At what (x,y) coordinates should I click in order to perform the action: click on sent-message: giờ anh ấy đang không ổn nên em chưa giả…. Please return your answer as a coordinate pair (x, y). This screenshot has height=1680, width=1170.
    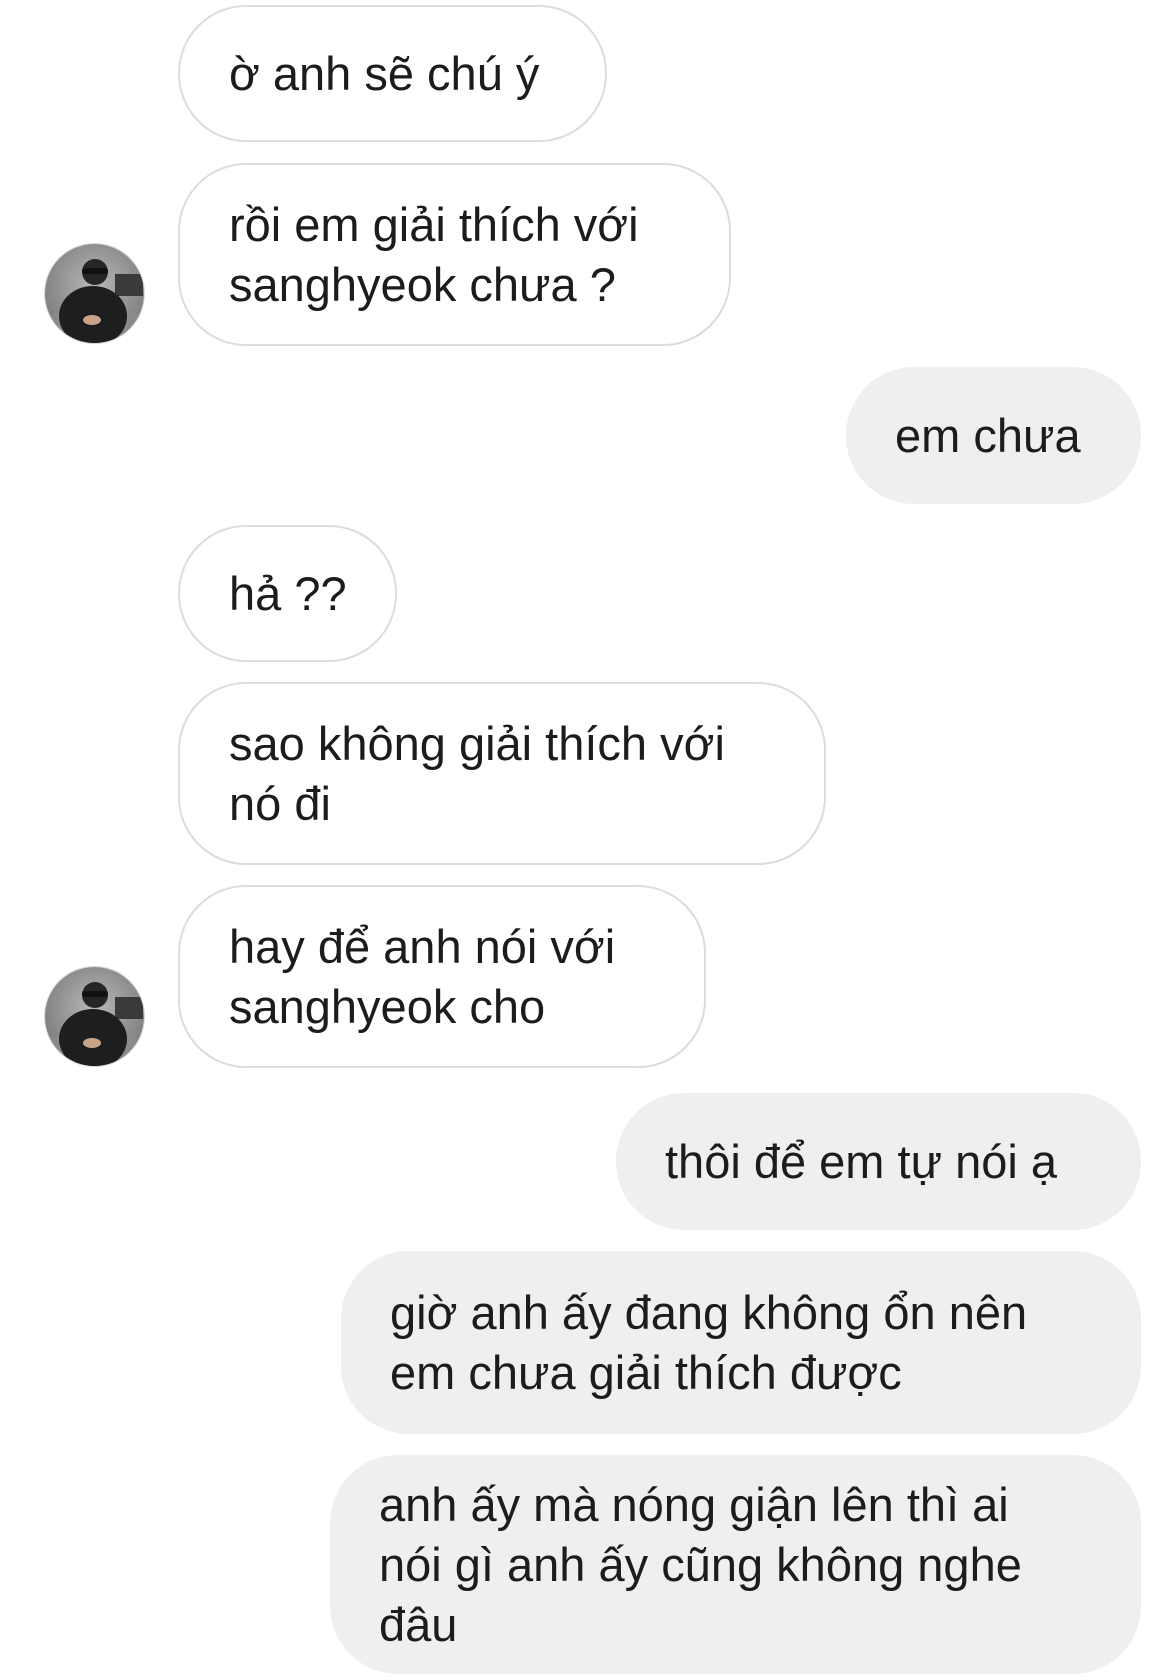
    Looking at the image, I should click on (741, 1342).